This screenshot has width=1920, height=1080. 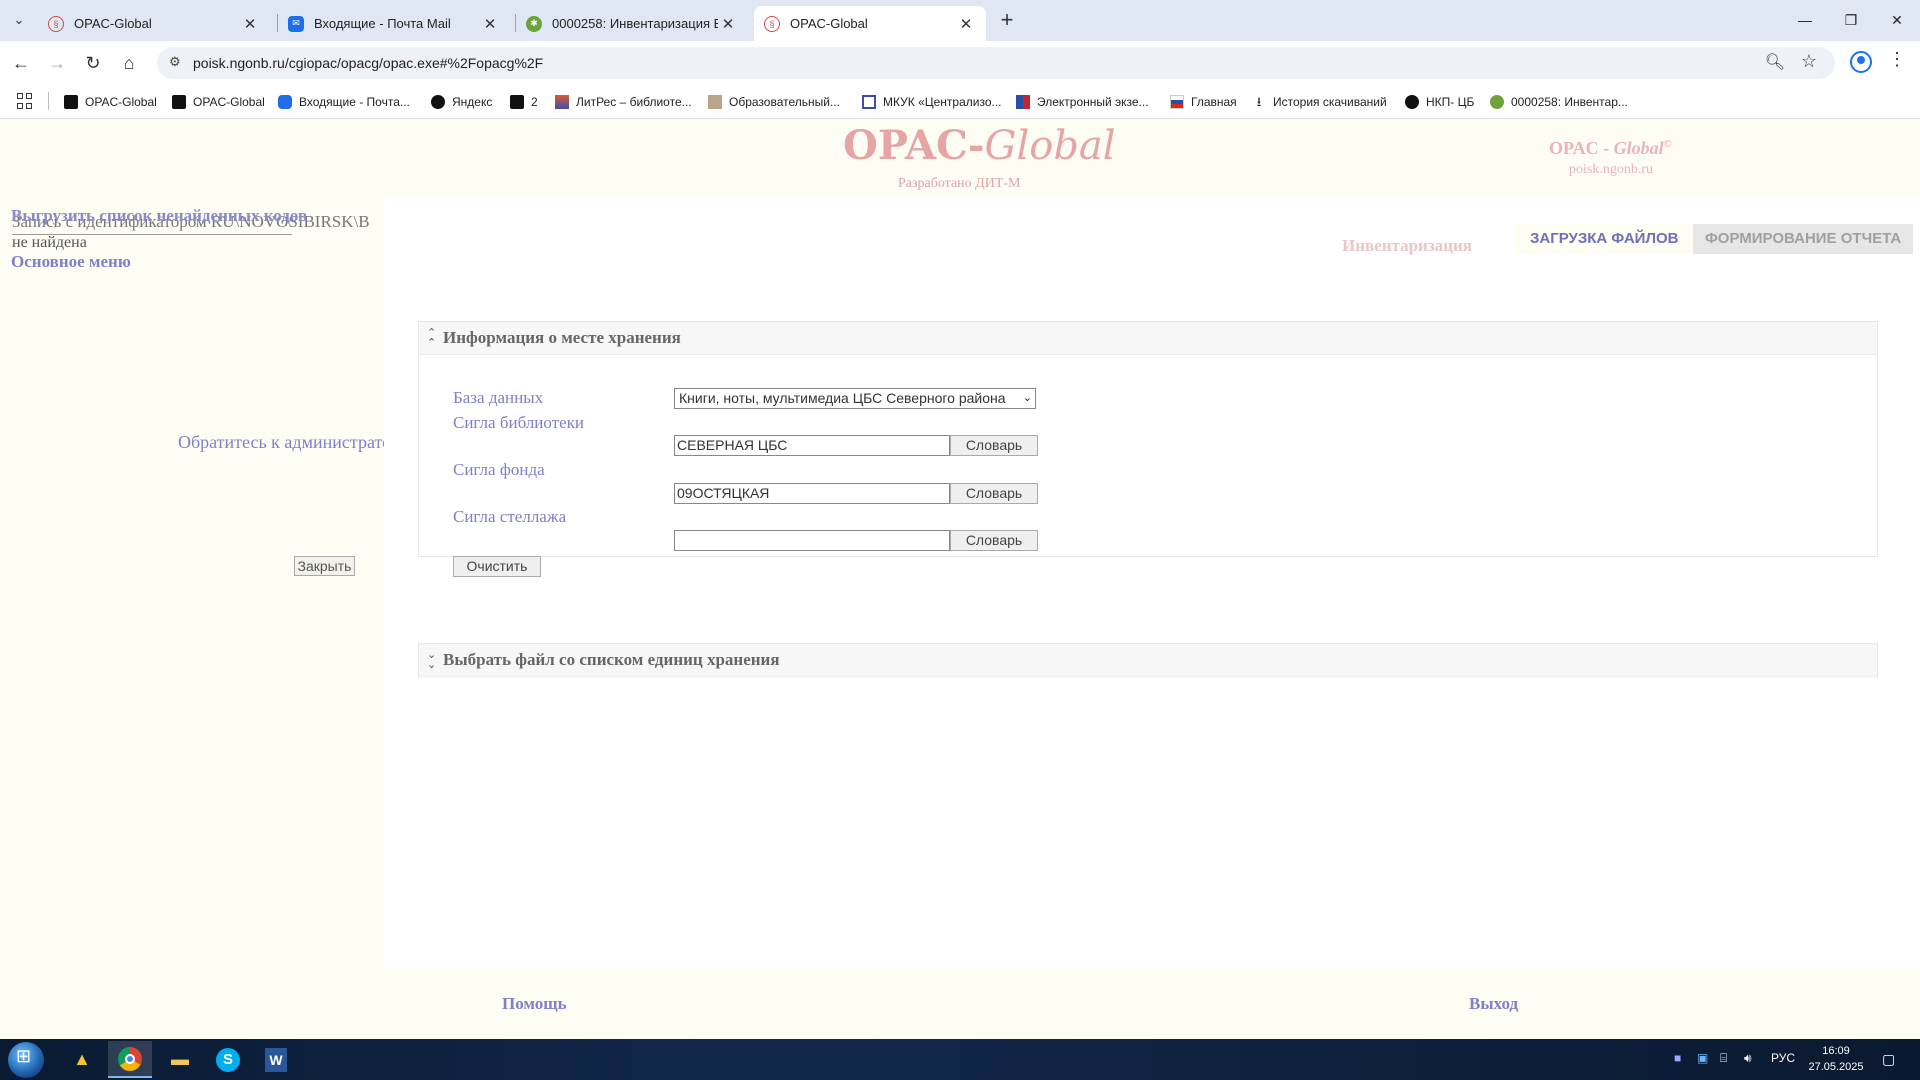 What do you see at coordinates (434, 338) in the screenshot?
I see `chevron-up-icon: ⌃ ⌃` at bounding box center [434, 338].